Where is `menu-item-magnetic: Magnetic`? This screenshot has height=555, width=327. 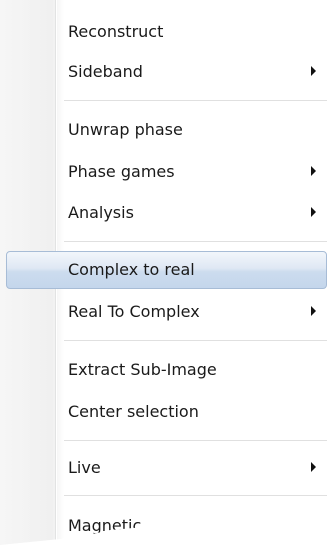
menu-item-magnetic: Magnetic is located at coordinates (163, 526).